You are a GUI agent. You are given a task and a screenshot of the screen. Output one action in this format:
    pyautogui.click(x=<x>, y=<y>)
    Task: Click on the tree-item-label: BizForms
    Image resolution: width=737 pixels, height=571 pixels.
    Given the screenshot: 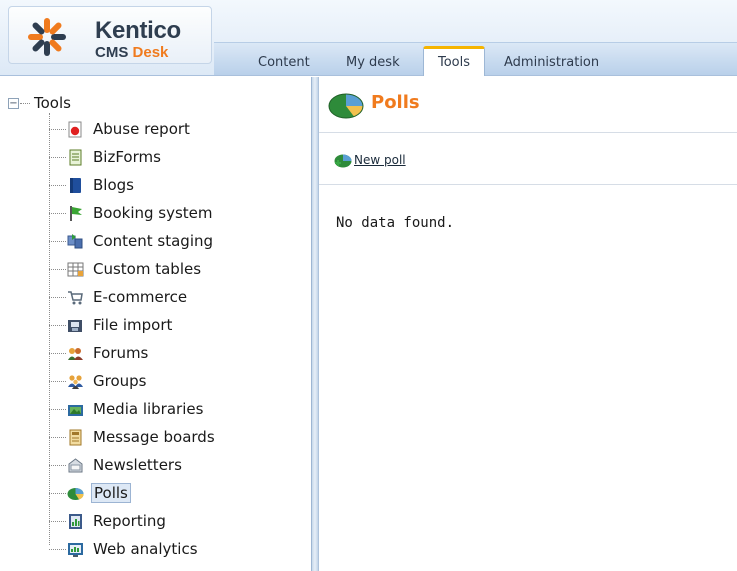 What is the action you would take?
    pyautogui.click(x=127, y=157)
    